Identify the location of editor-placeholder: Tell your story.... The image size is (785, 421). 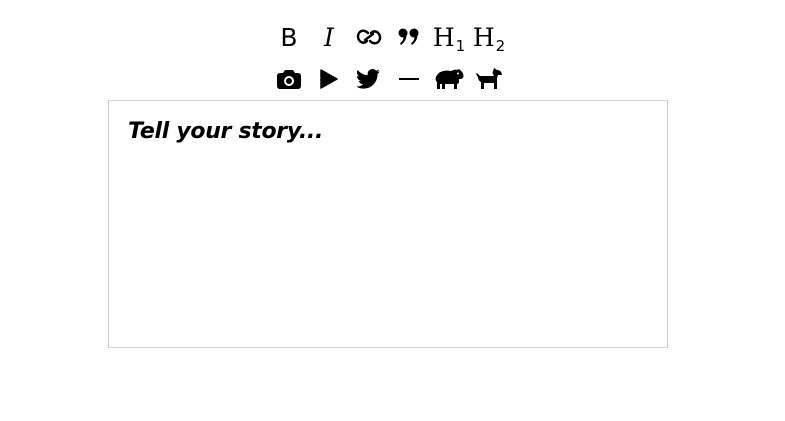
(226, 131).